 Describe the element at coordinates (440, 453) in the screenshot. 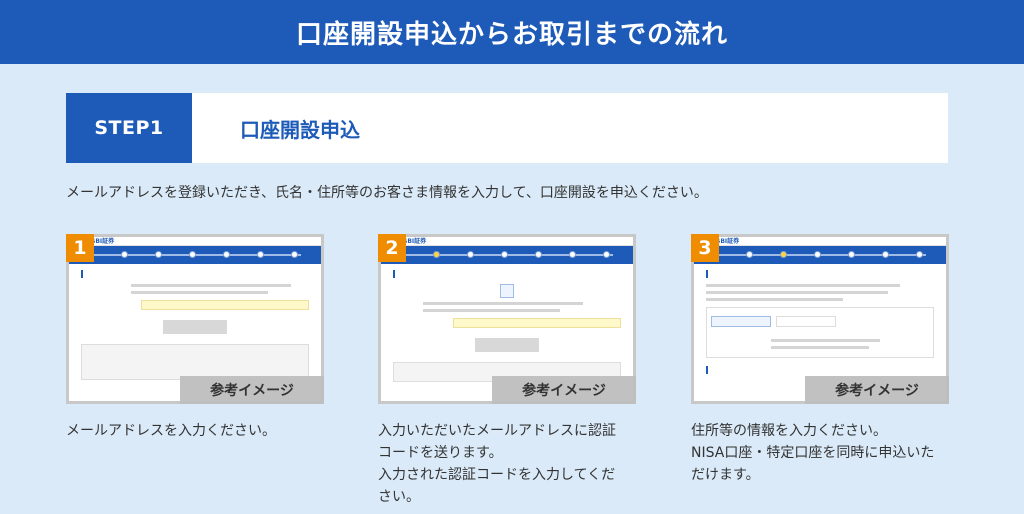

I see `caption-line: コードを送ります。` at that location.